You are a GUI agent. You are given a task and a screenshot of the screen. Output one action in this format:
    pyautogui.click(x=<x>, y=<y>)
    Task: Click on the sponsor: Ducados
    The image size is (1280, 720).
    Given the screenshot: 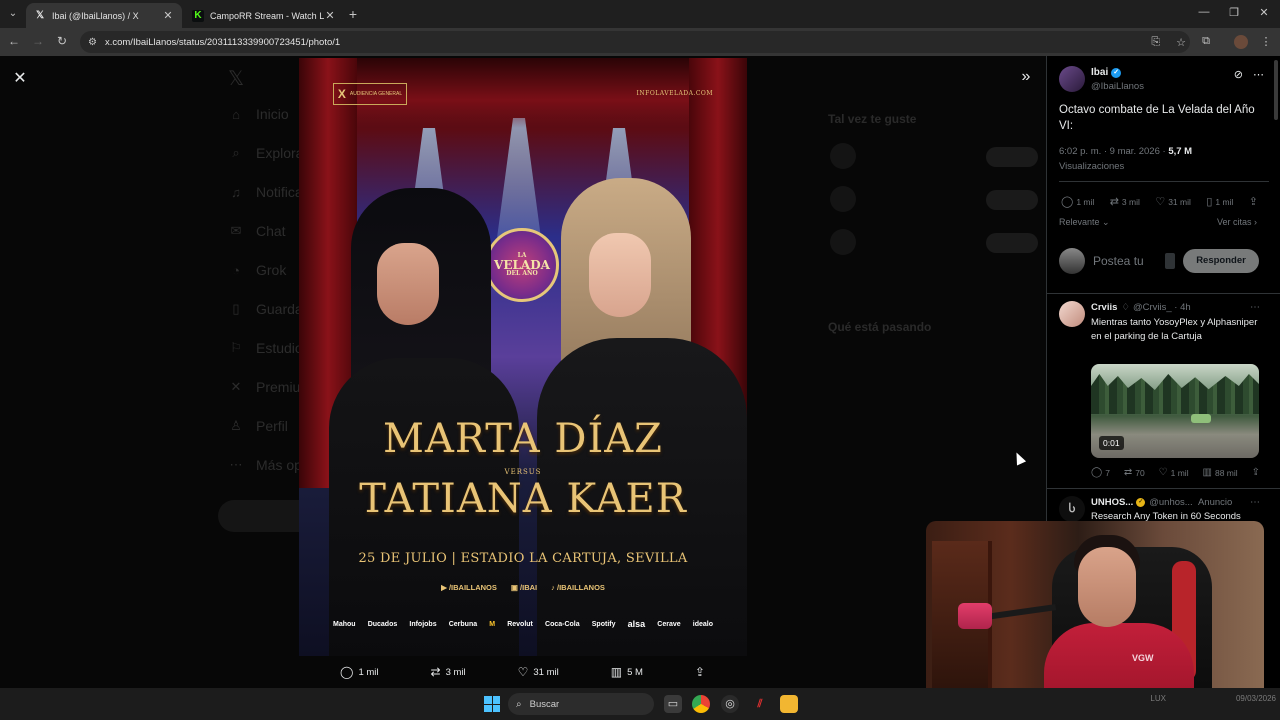 What is the action you would take?
    pyautogui.click(x=382, y=624)
    